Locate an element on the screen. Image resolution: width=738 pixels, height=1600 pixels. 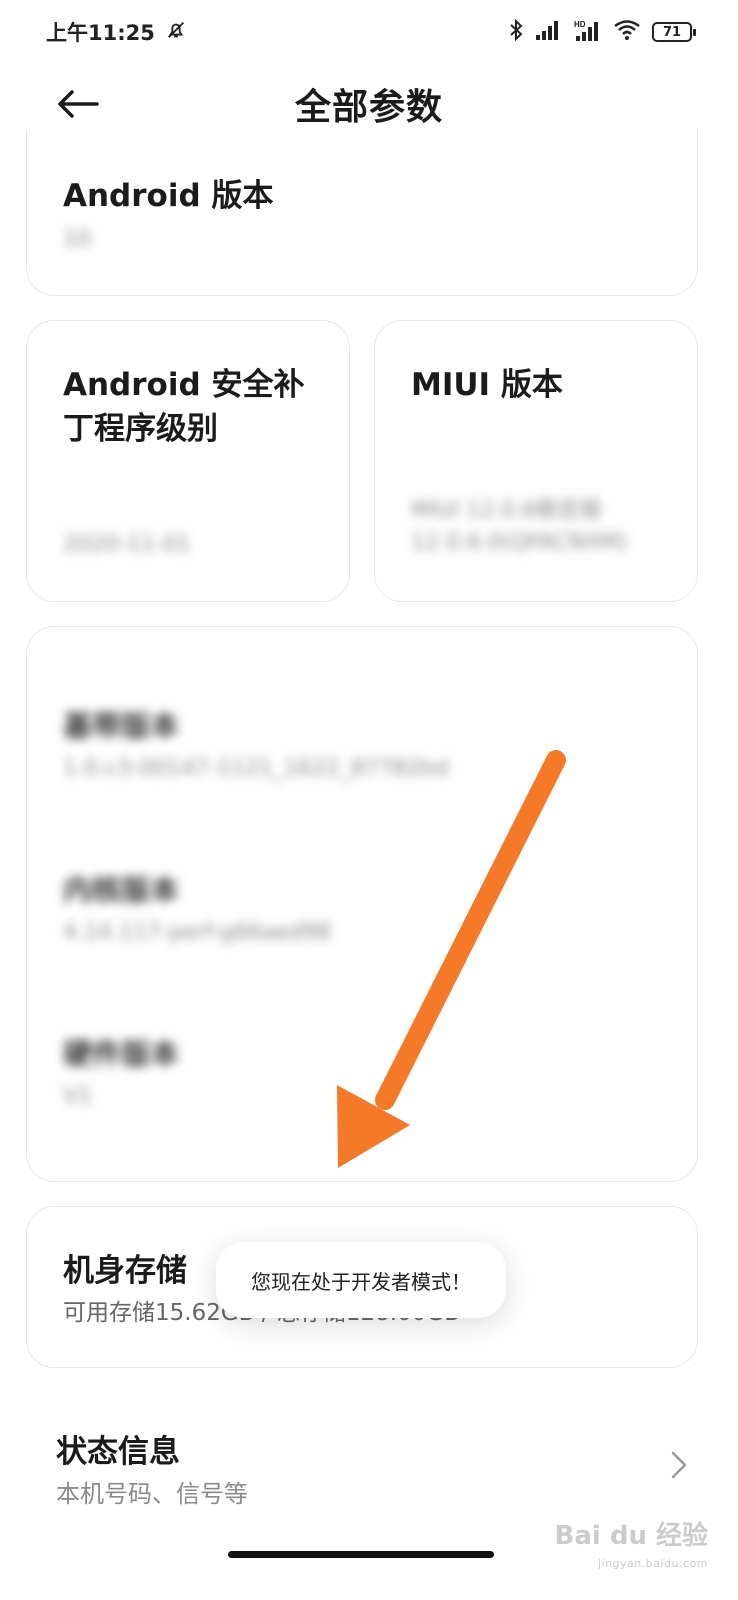
watermark-brand: Bai du 经验 is located at coordinates (631, 1536).